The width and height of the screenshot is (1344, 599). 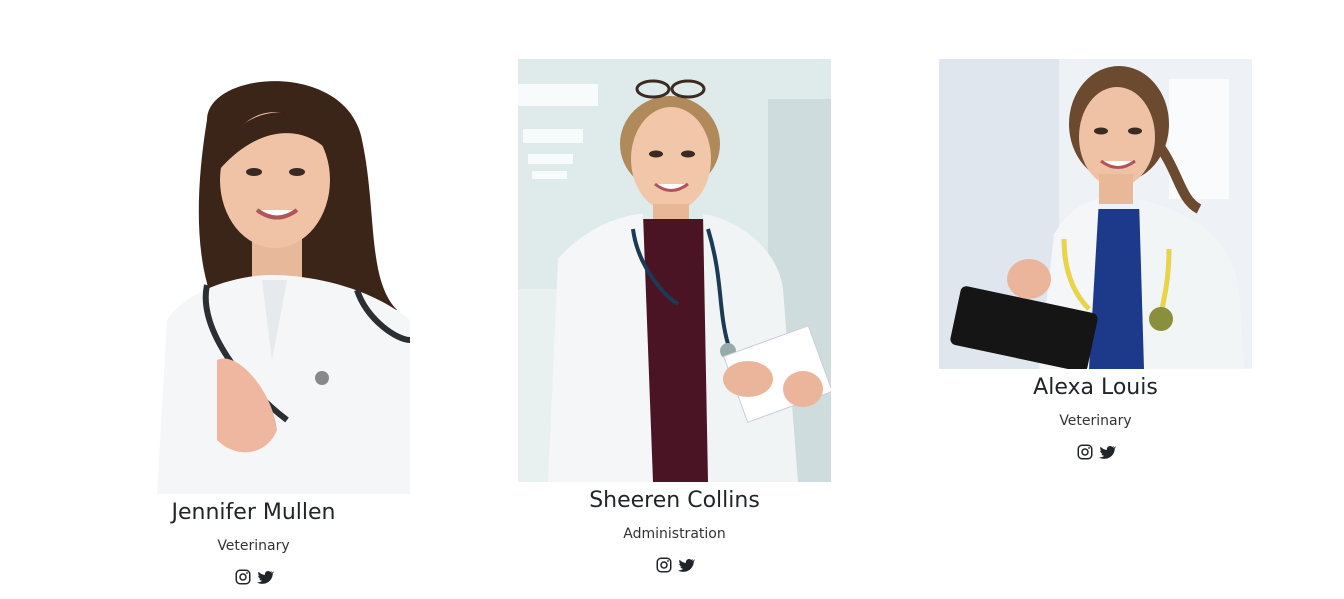 I want to click on member-role: Administration, so click(x=674, y=534).